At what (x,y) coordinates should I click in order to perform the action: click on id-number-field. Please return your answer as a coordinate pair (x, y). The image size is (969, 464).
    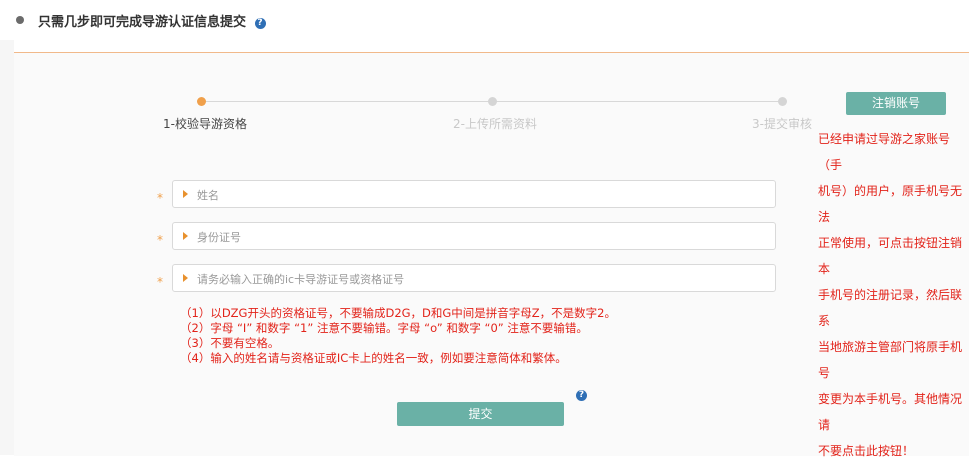
    Looking at the image, I should click on (474, 236).